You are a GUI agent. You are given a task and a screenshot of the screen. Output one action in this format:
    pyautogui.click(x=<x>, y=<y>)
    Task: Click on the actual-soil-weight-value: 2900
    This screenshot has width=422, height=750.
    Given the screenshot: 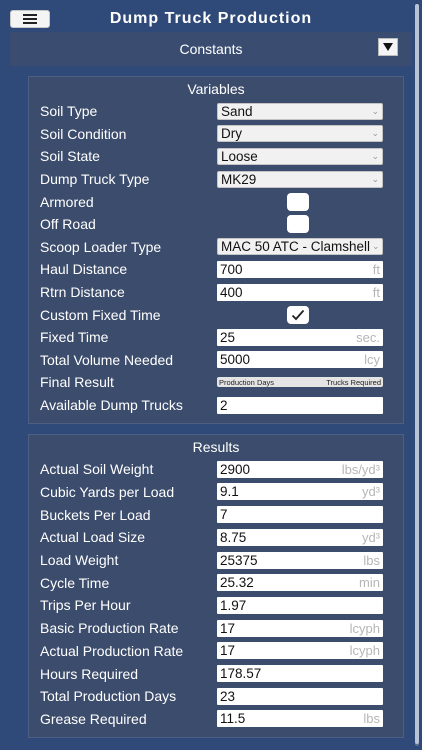 What is the action you would take?
    pyautogui.click(x=235, y=469)
    